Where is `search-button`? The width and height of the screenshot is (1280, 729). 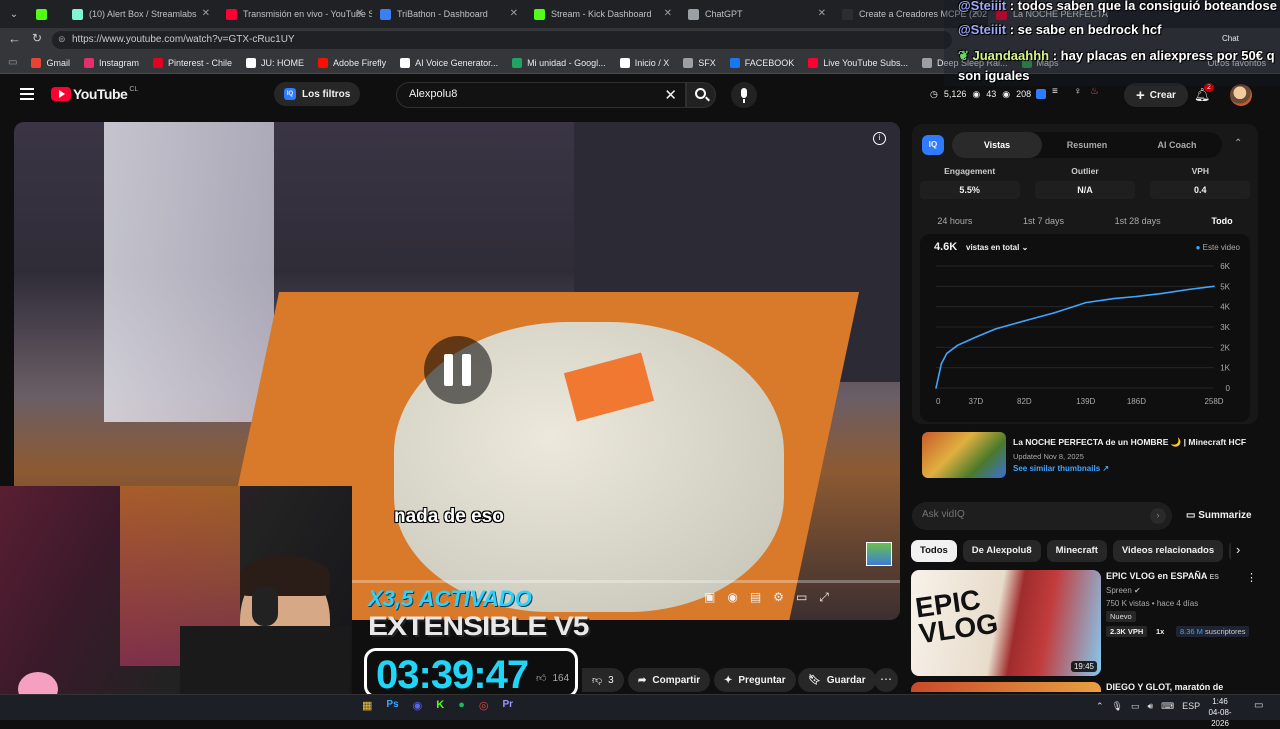
search-button is located at coordinates (701, 95).